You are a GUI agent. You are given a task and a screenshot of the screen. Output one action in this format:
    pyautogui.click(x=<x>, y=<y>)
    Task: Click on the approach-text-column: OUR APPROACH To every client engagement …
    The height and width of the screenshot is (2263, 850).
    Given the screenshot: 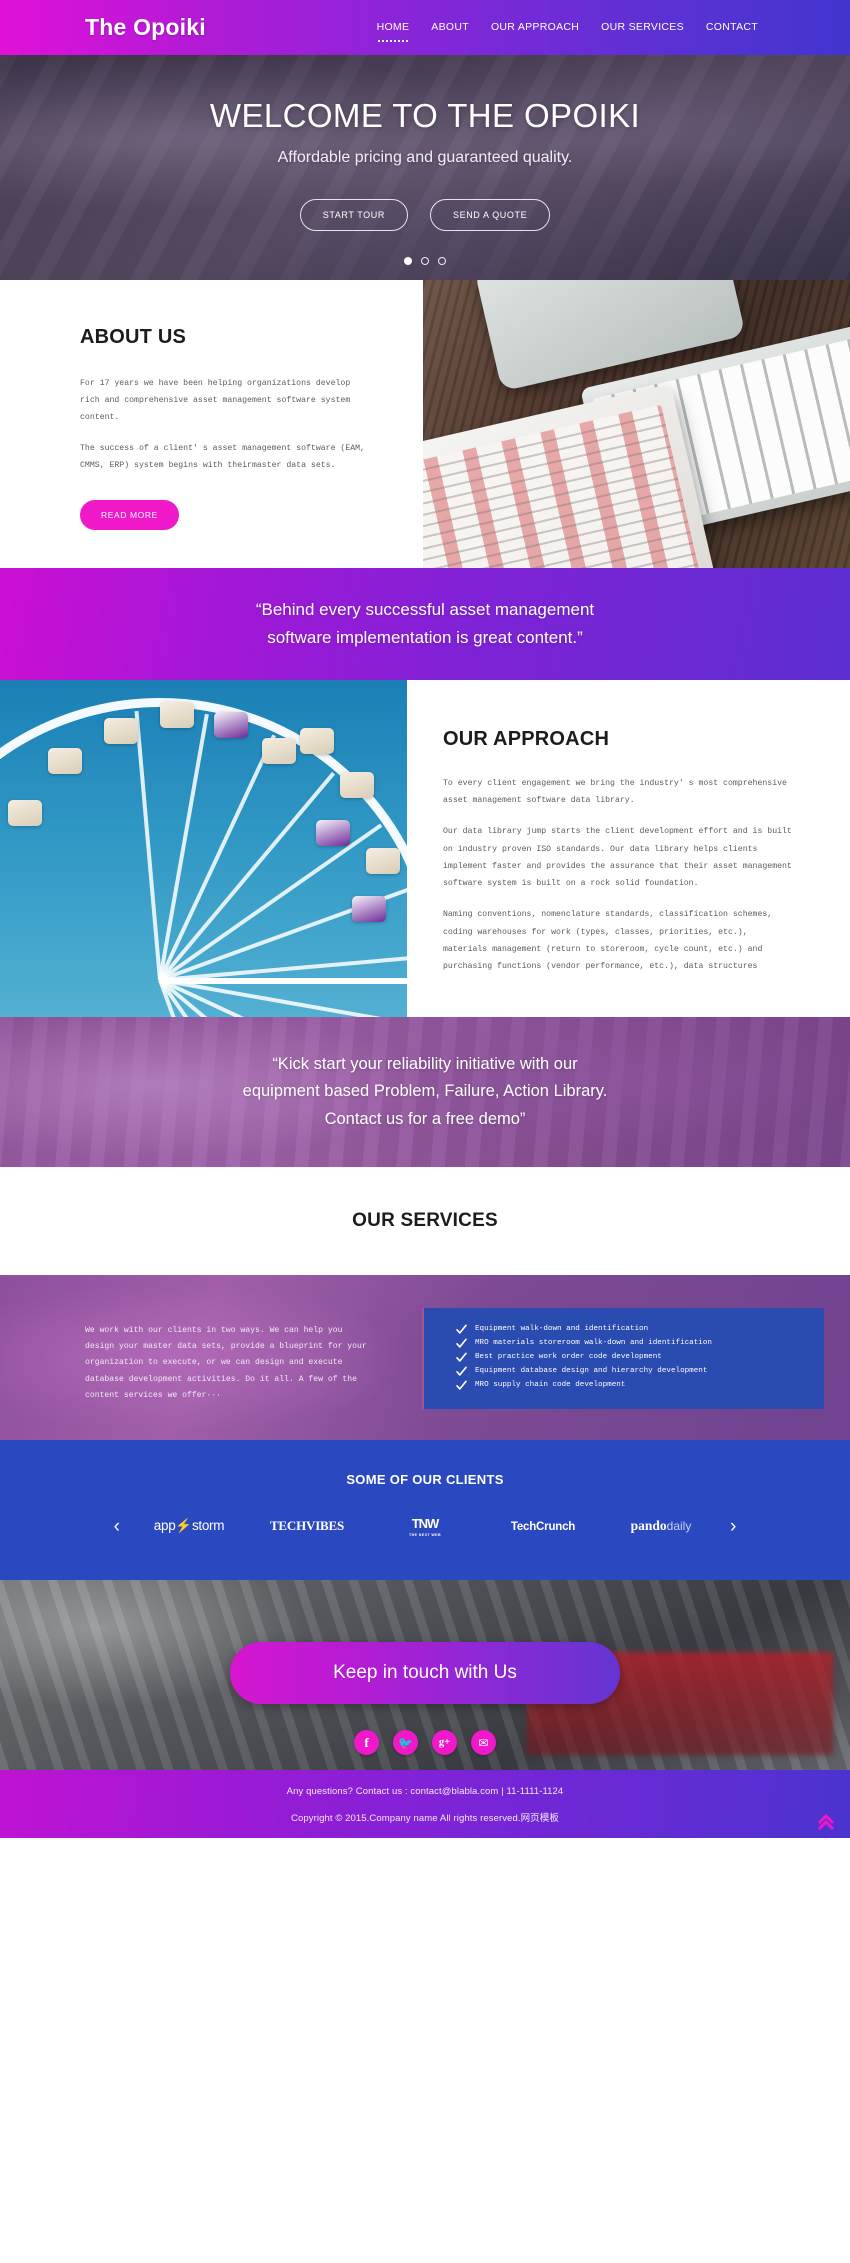 What is the action you would take?
    pyautogui.click(x=628, y=848)
    